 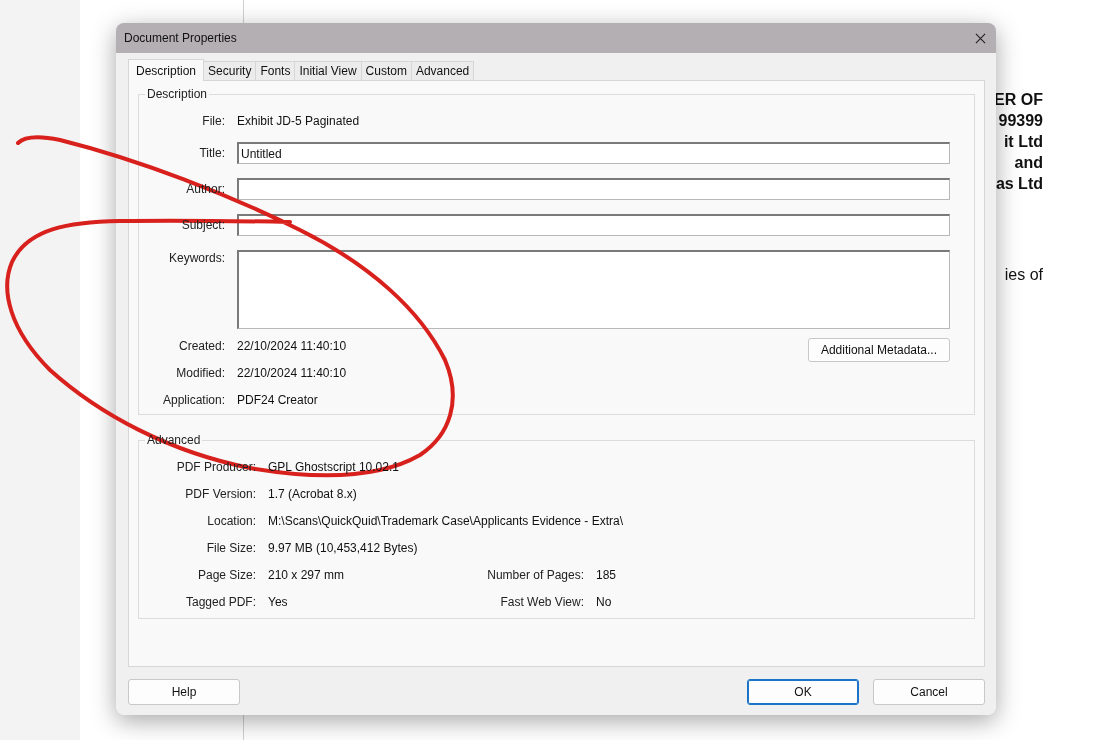 What do you see at coordinates (196, 257) in the screenshot?
I see `field-label: Keywords:` at bounding box center [196, 257].